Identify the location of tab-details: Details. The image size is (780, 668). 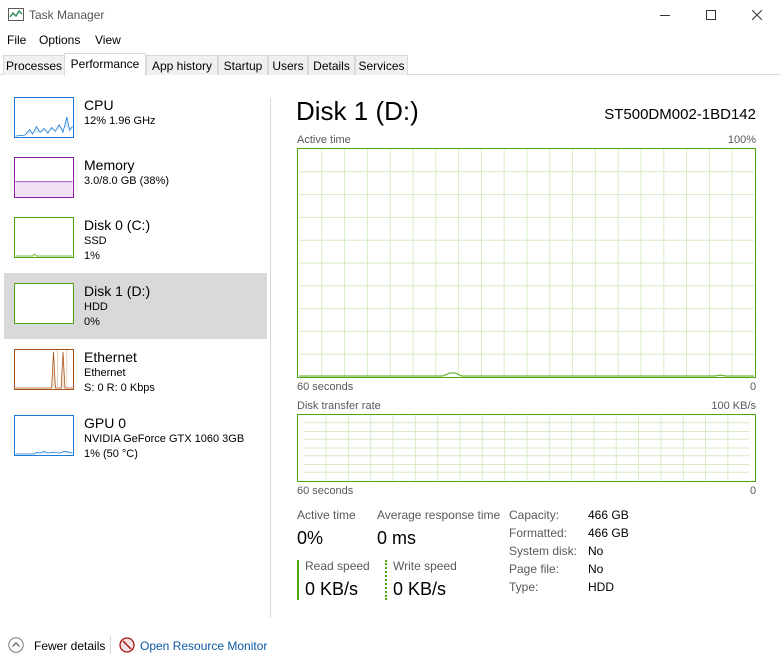
(331, 65).